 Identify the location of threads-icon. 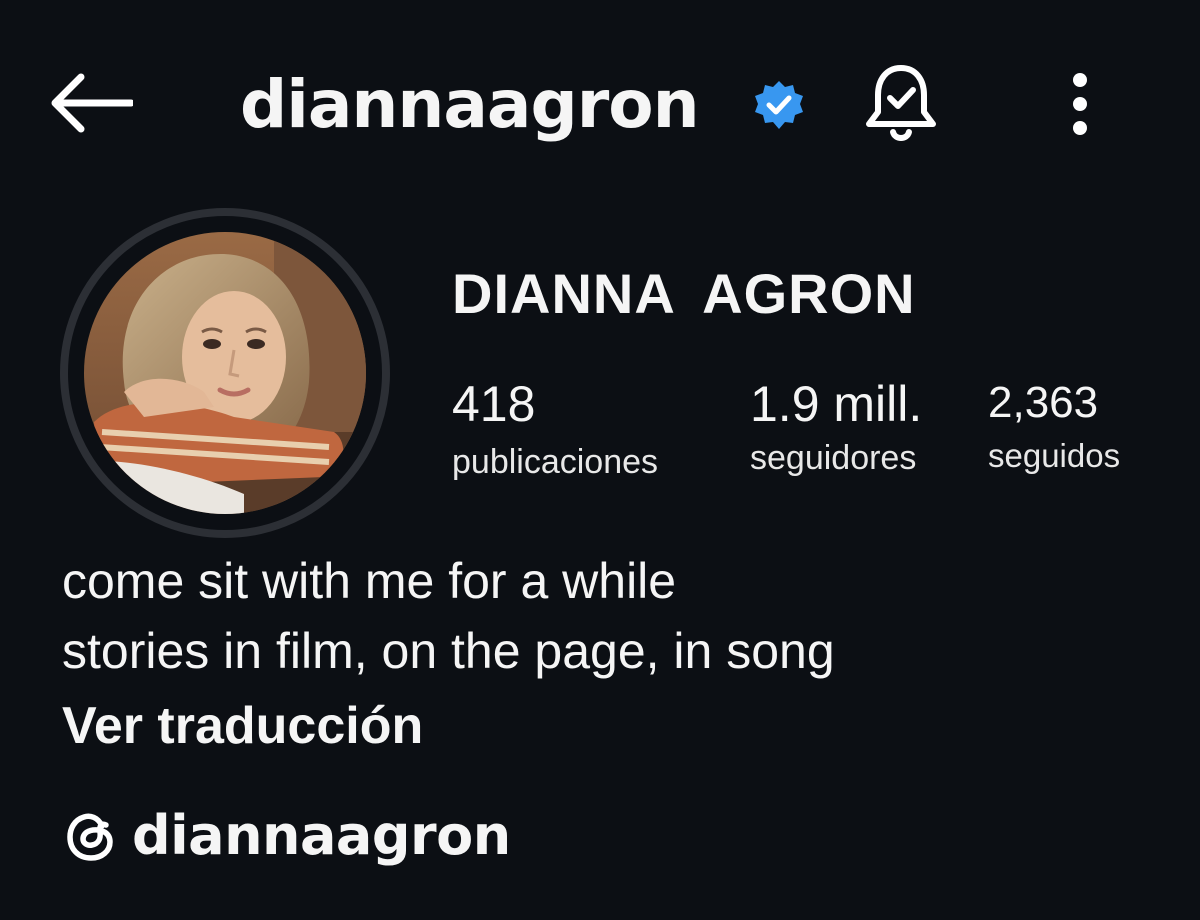
(90, 837).